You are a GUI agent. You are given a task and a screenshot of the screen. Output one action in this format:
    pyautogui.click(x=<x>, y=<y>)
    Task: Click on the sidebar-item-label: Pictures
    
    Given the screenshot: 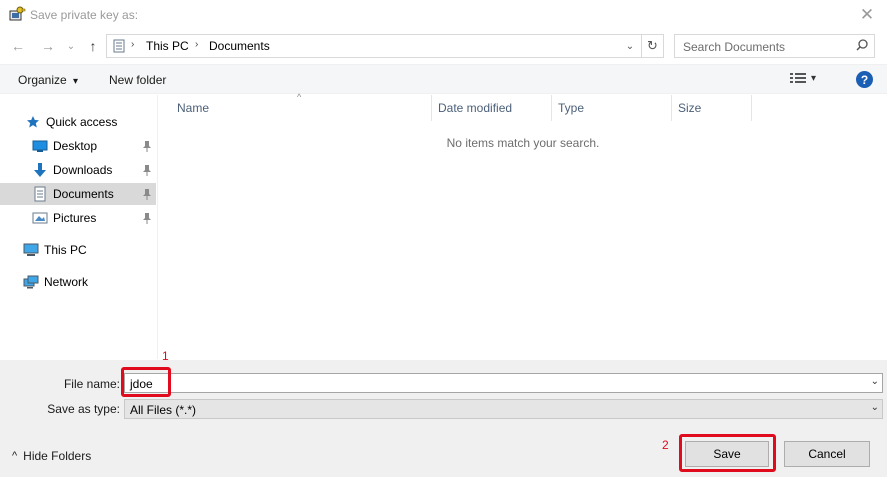 What is the action you would take?
    pyautogui.click(x=75, y=218)
    